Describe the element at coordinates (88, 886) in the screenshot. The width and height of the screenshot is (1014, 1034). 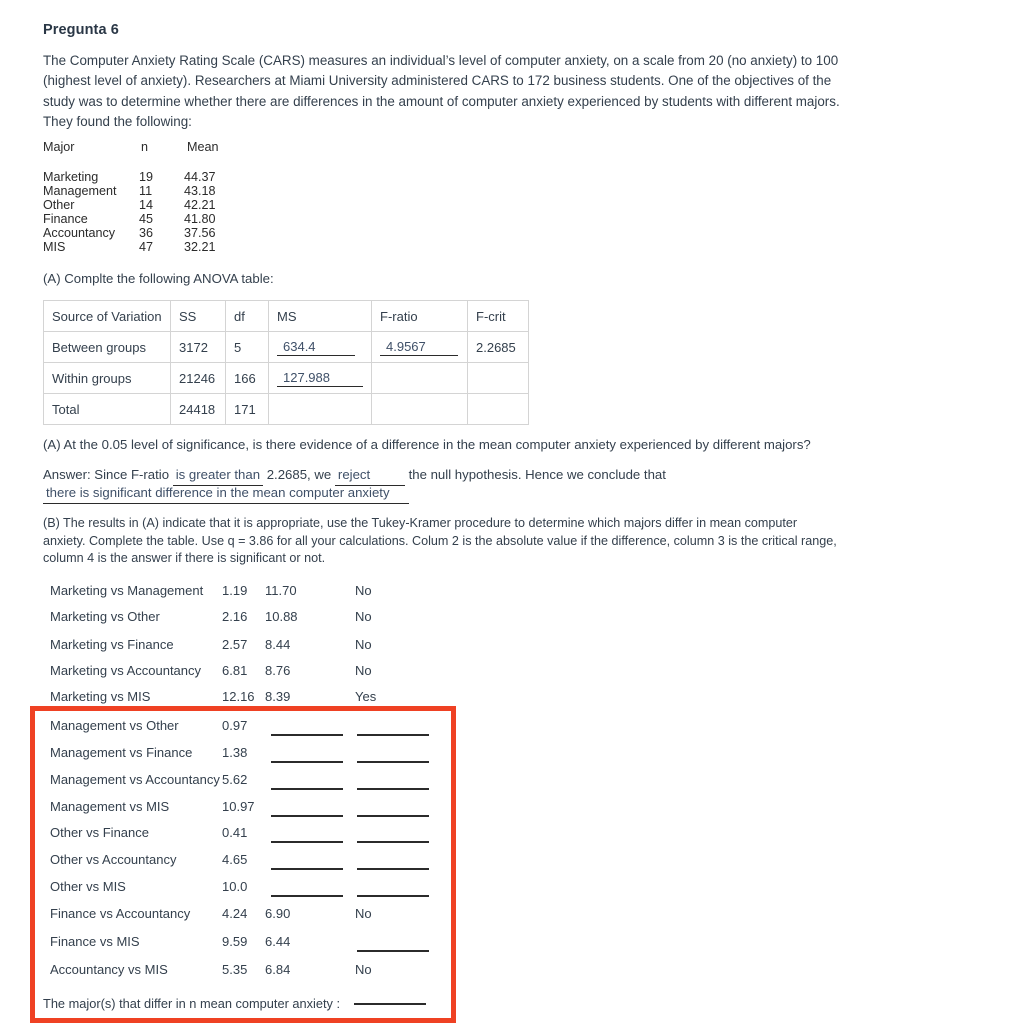
I see `comparison-pair: Other vs MIS` at that location.